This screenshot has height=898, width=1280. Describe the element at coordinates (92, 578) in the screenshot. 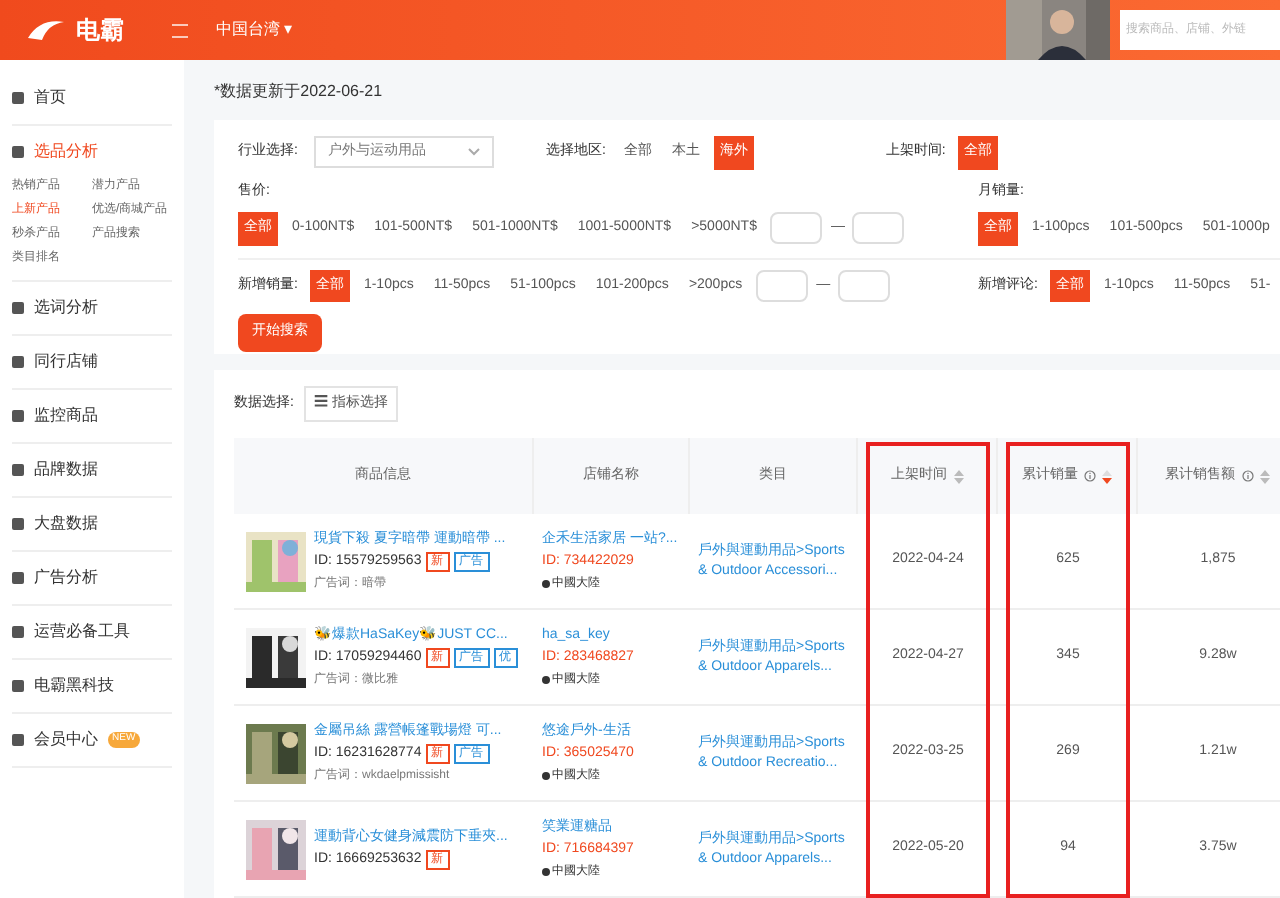

I see `sidebar-item: 广告分析` at that location.